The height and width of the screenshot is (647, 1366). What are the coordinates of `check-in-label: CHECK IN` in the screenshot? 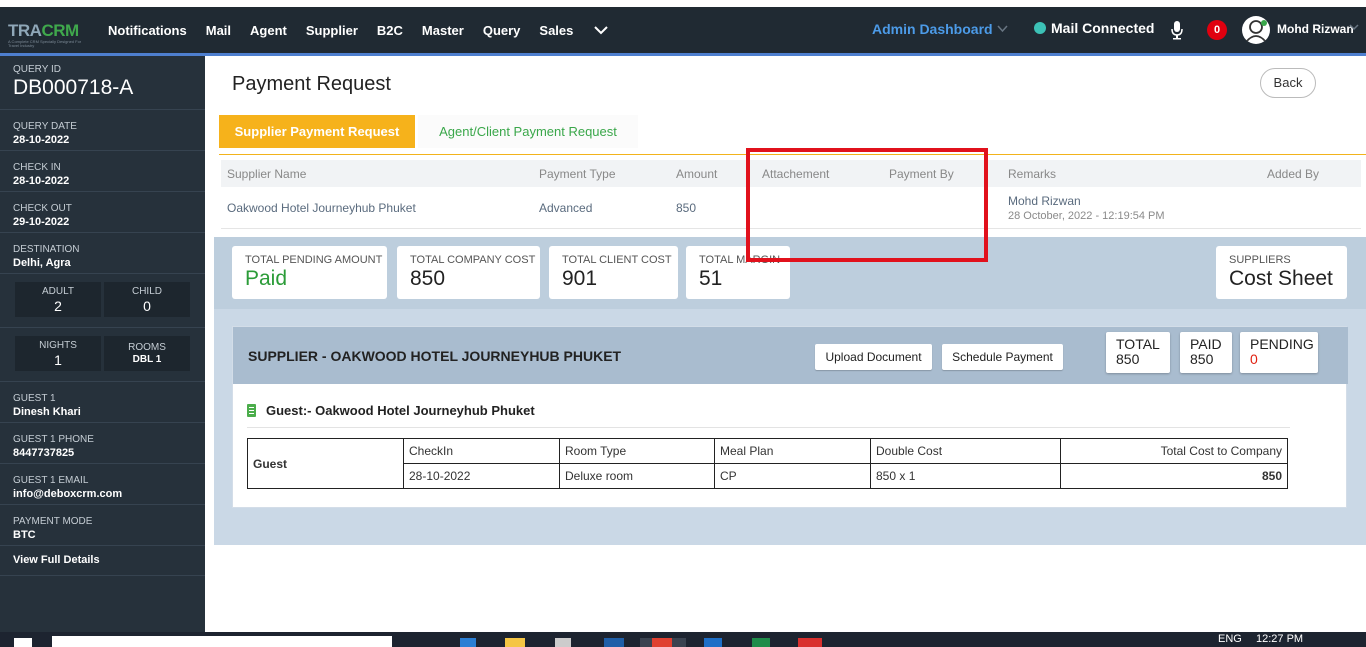 It's located at (37, 167).